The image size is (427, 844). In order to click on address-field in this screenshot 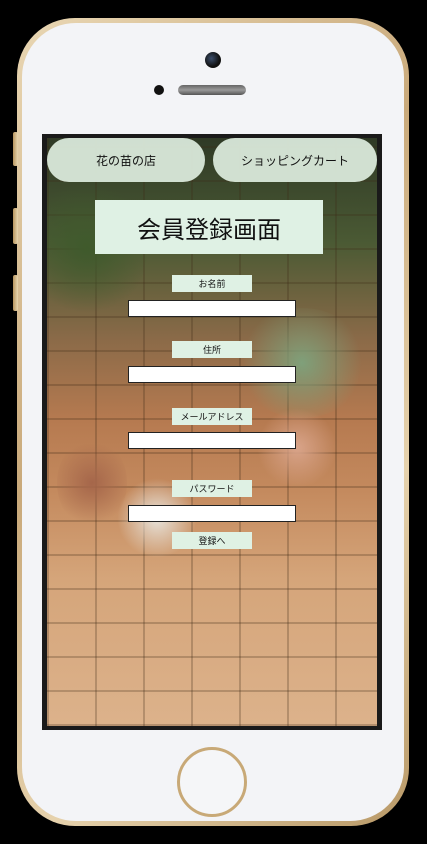, I will do `click(212, 374)`.